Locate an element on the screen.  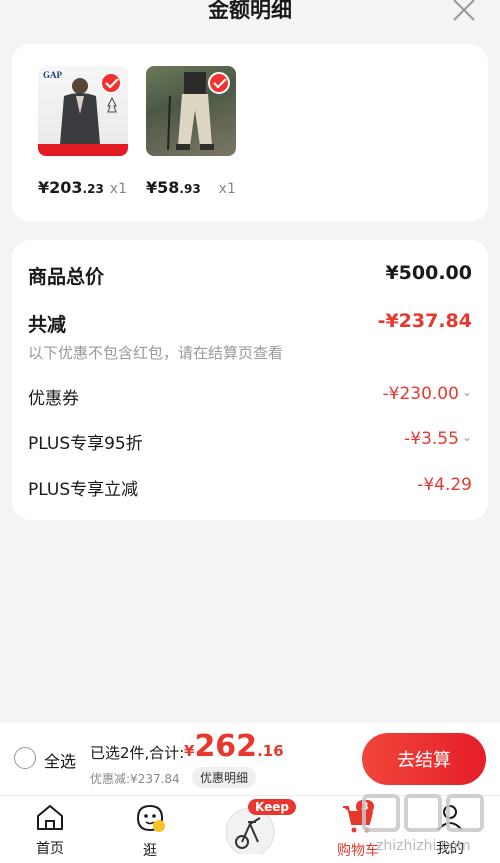
discount-value: -¥3.55 ⌄ is located at coordinates (438, 439).